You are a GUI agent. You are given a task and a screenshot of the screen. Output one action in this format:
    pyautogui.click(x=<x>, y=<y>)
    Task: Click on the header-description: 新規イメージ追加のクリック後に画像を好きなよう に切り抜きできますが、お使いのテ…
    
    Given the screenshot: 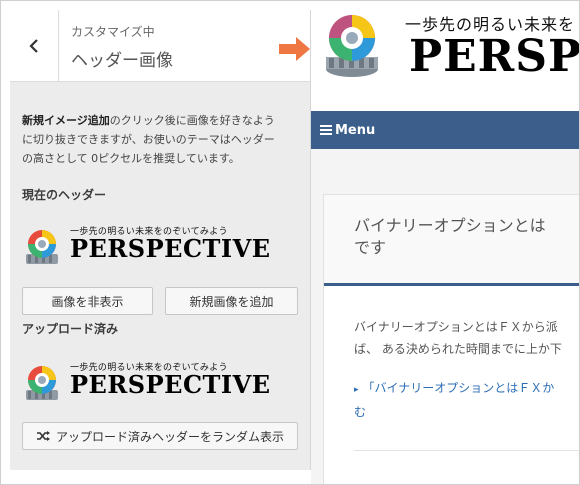 What is the action you would take?
    pyautogui.click(x=162, y=139)
    